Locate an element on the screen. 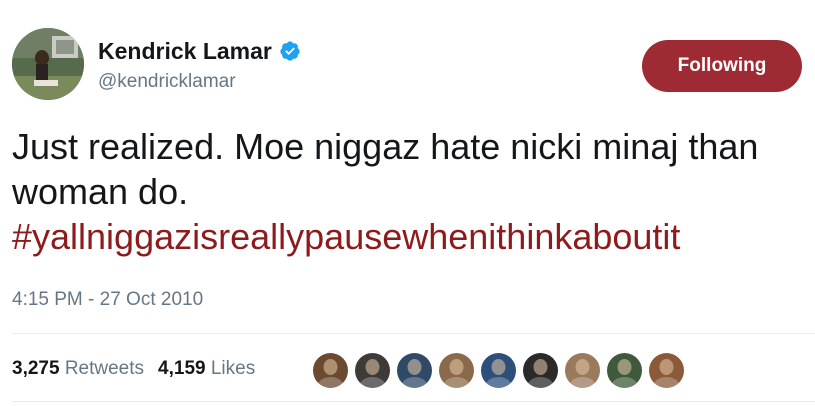 This screenshot has height=406, width=815. liker-avatars is located at coordinates (502, 370).